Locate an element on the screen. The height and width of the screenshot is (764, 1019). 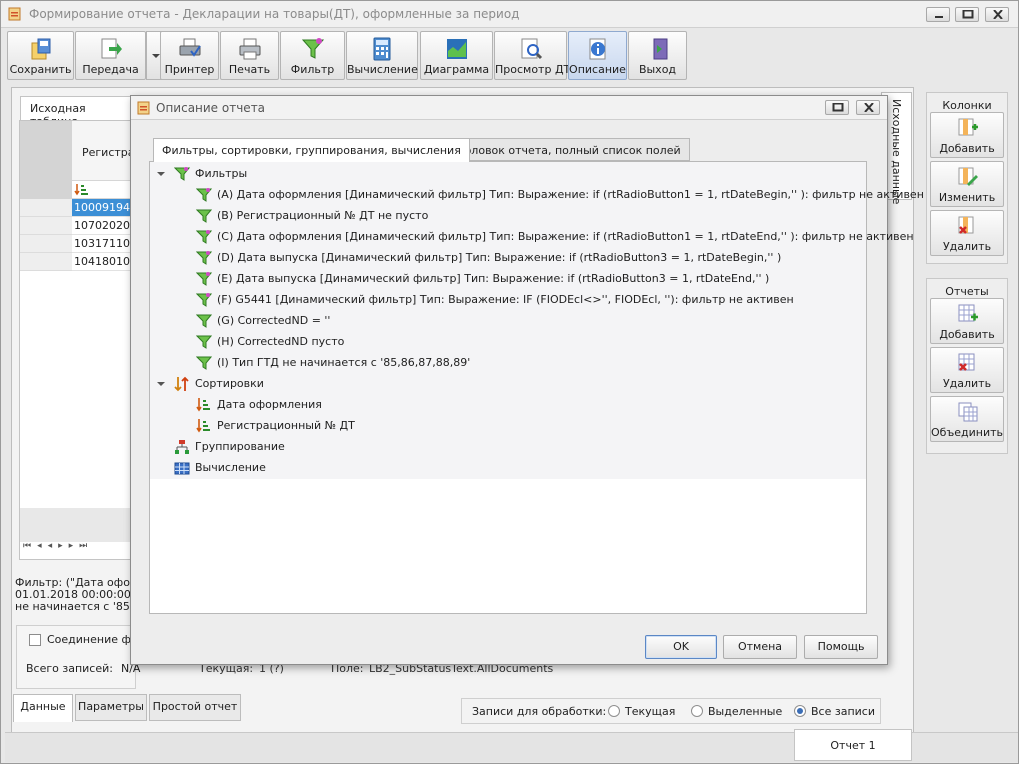
dialog-maximize-button is located at coordinates (837, 107).